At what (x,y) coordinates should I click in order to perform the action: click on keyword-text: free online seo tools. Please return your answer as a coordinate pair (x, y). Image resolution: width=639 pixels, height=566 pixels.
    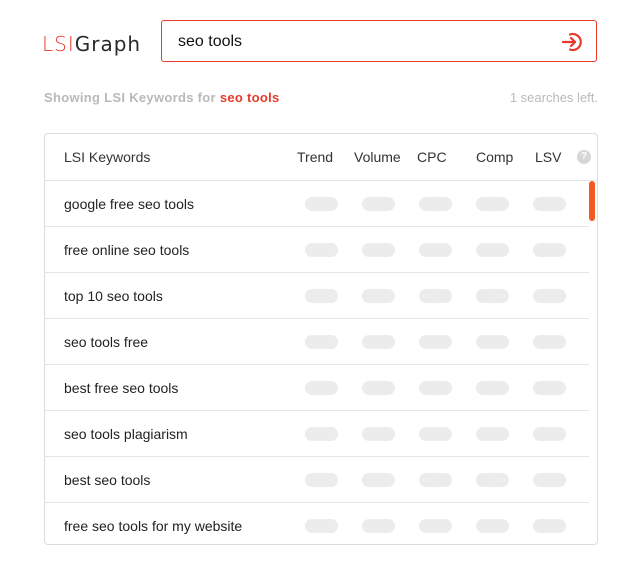
    Looking at the image, I should click on (127, 250).